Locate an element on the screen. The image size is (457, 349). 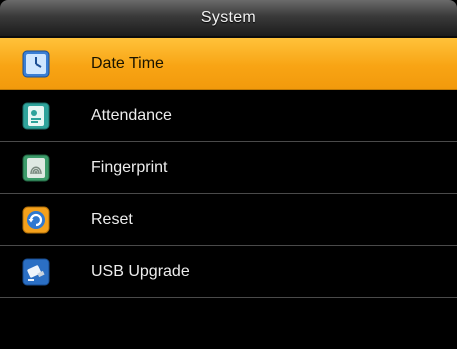
fingerprint-icon is located at coordinates (36, 168).